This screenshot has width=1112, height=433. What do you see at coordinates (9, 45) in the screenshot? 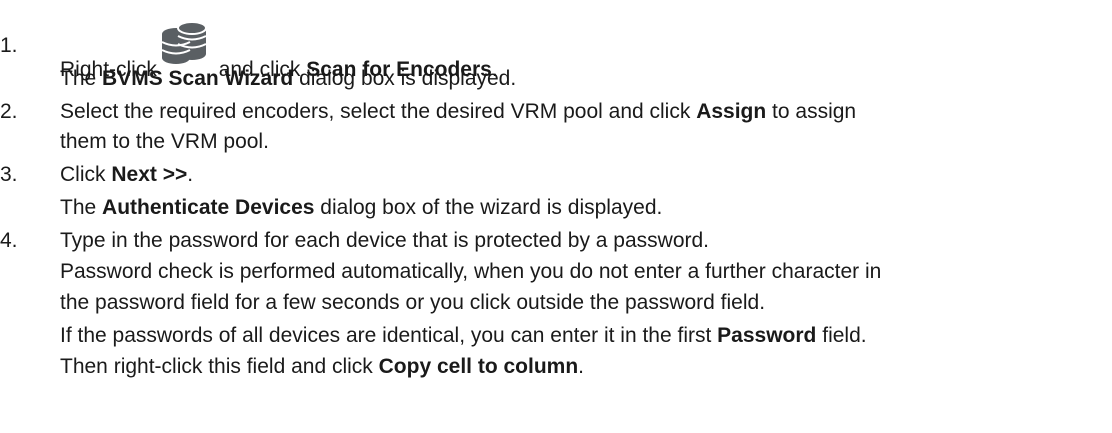
I see `step-number: 1.` at bounding box center [9, 45].